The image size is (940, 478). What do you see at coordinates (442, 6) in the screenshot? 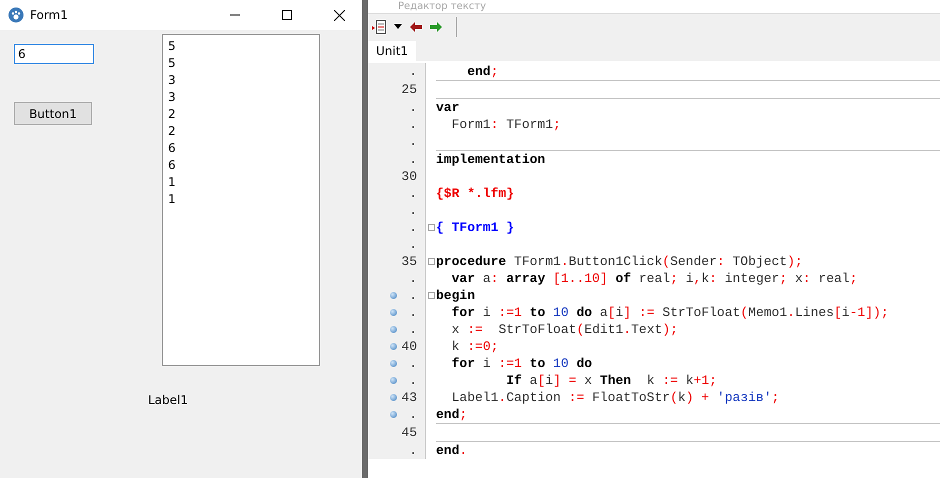
I see `editor-title: Редактор тексту` at bounding box center [442, 6].